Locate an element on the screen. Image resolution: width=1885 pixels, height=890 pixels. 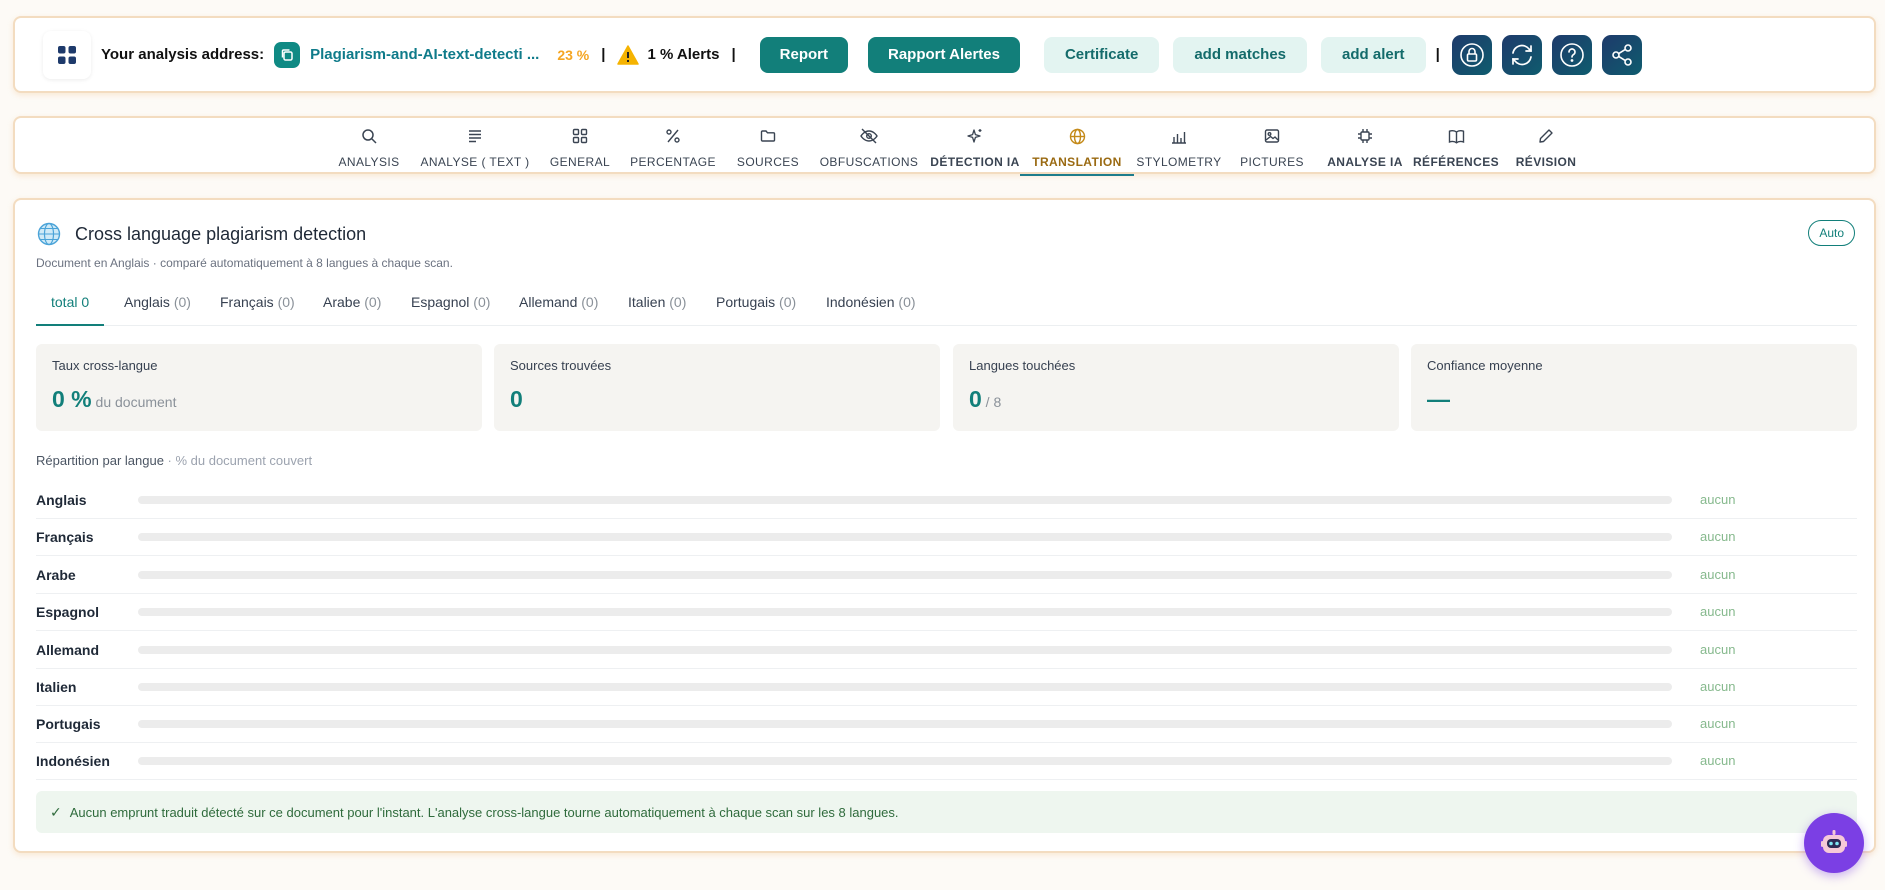
language-row: Espagnol aucun is located at coordinates (946, 612).